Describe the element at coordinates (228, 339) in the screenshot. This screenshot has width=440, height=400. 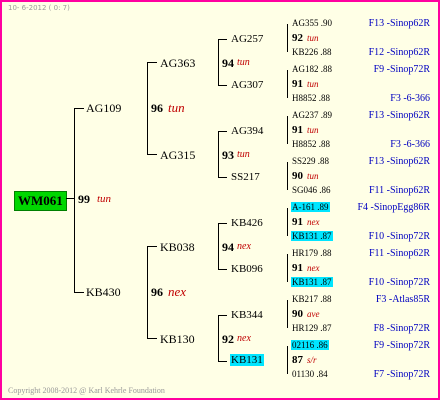
I see `gen2-score: 92` at that location.